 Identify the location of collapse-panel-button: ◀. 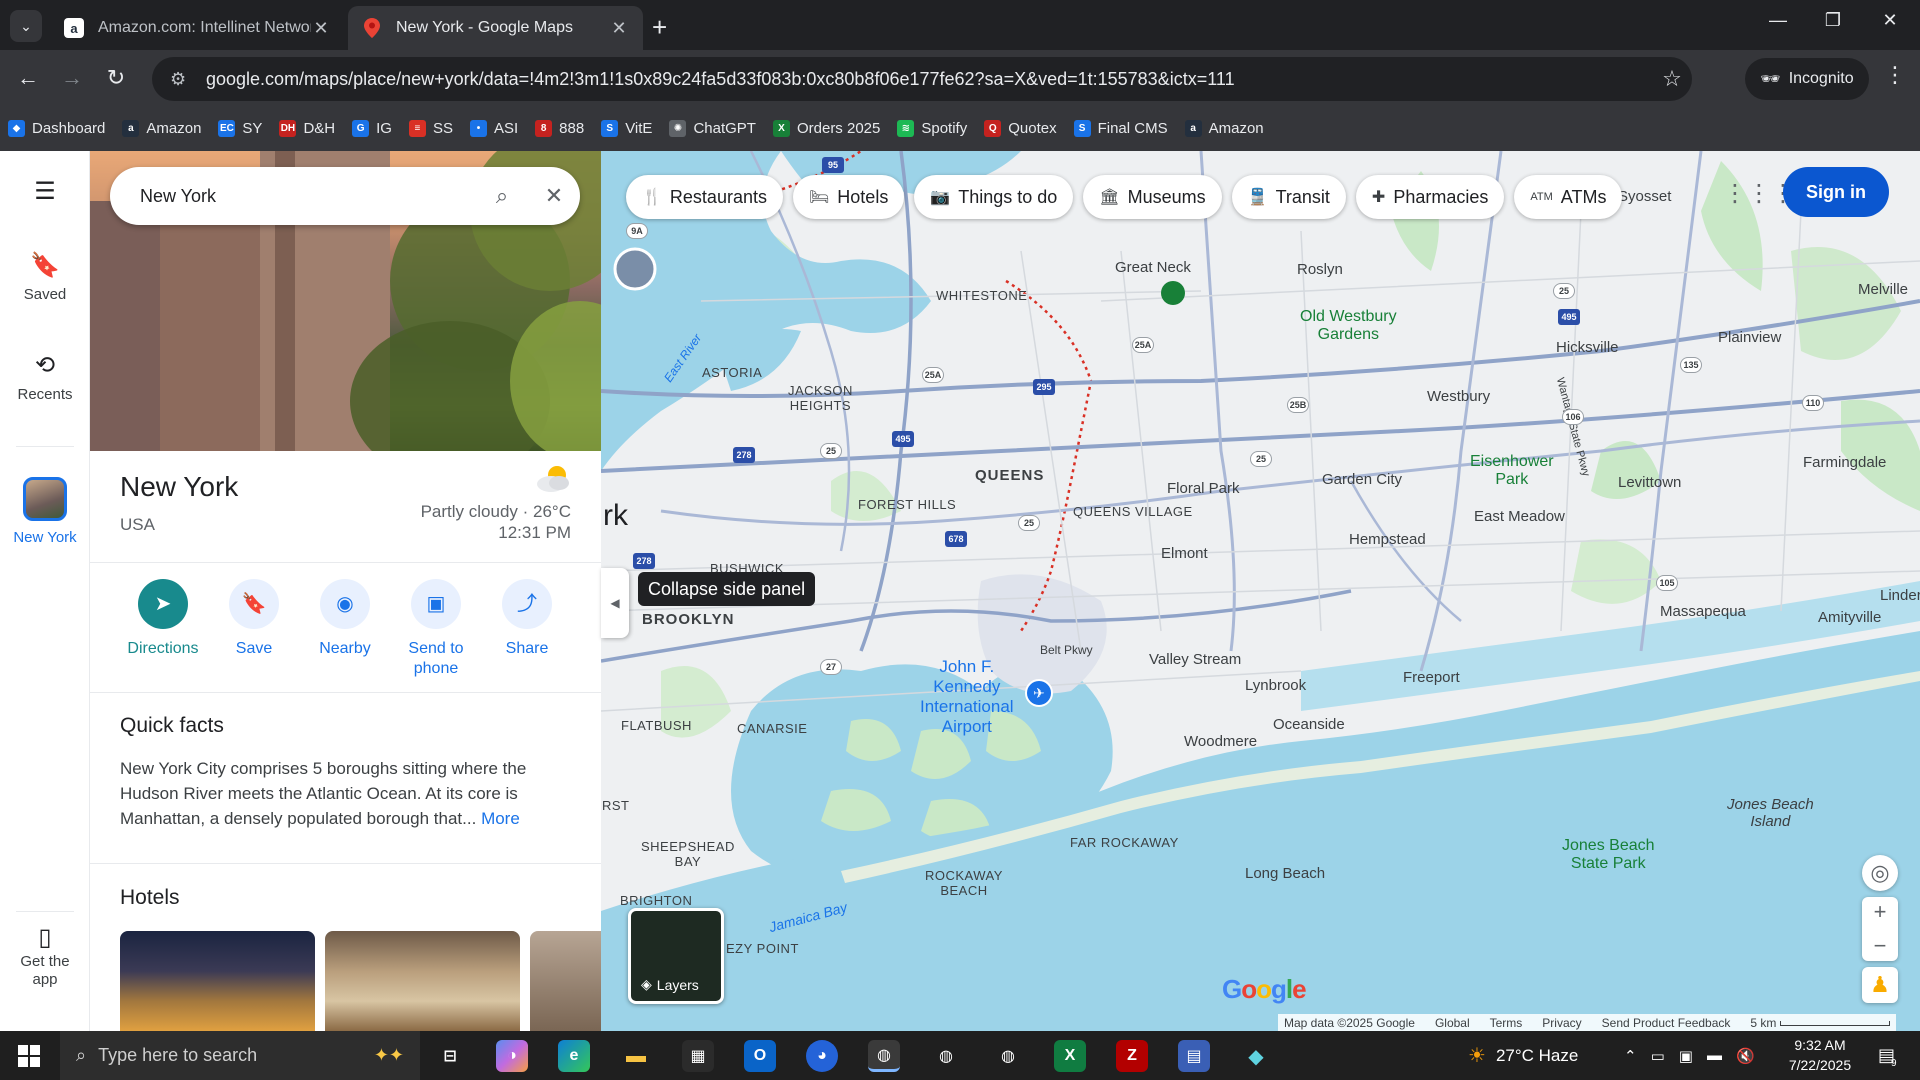
(615, 603).